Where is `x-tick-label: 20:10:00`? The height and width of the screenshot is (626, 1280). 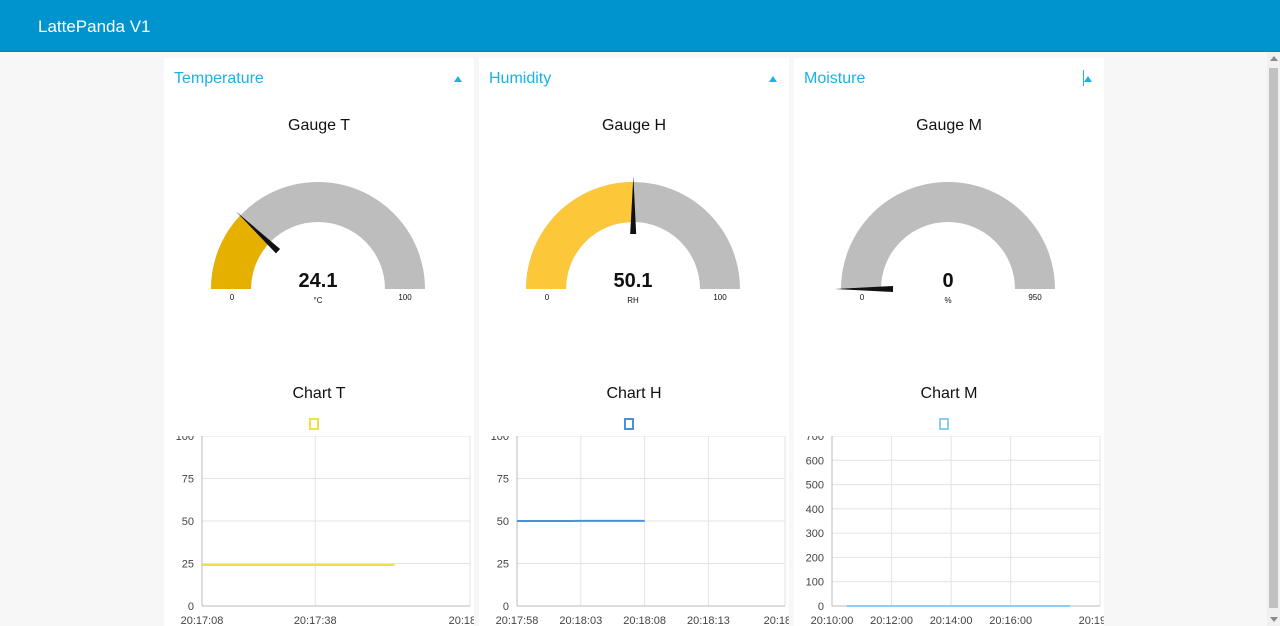
x-tick-label: 20:10:00 is located at coordinates (832, 620).